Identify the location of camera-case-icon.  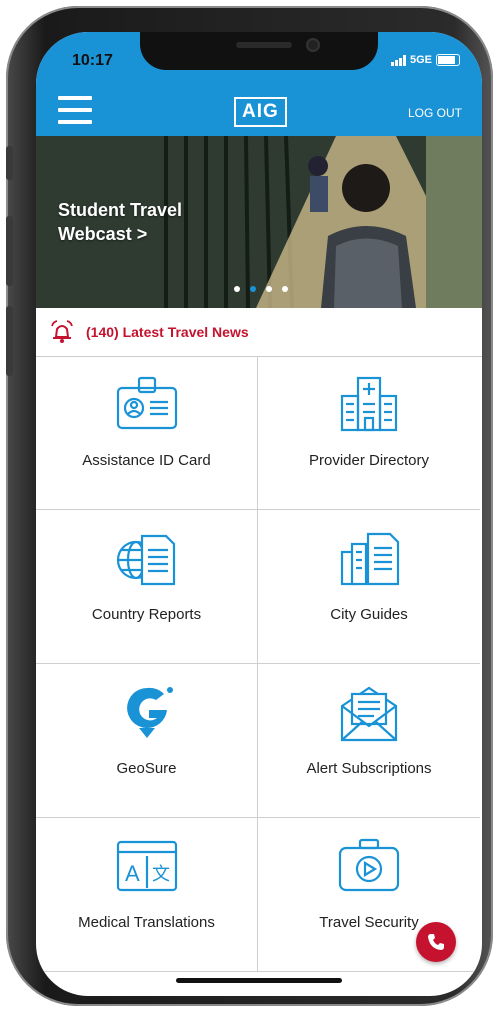
(369, 865).